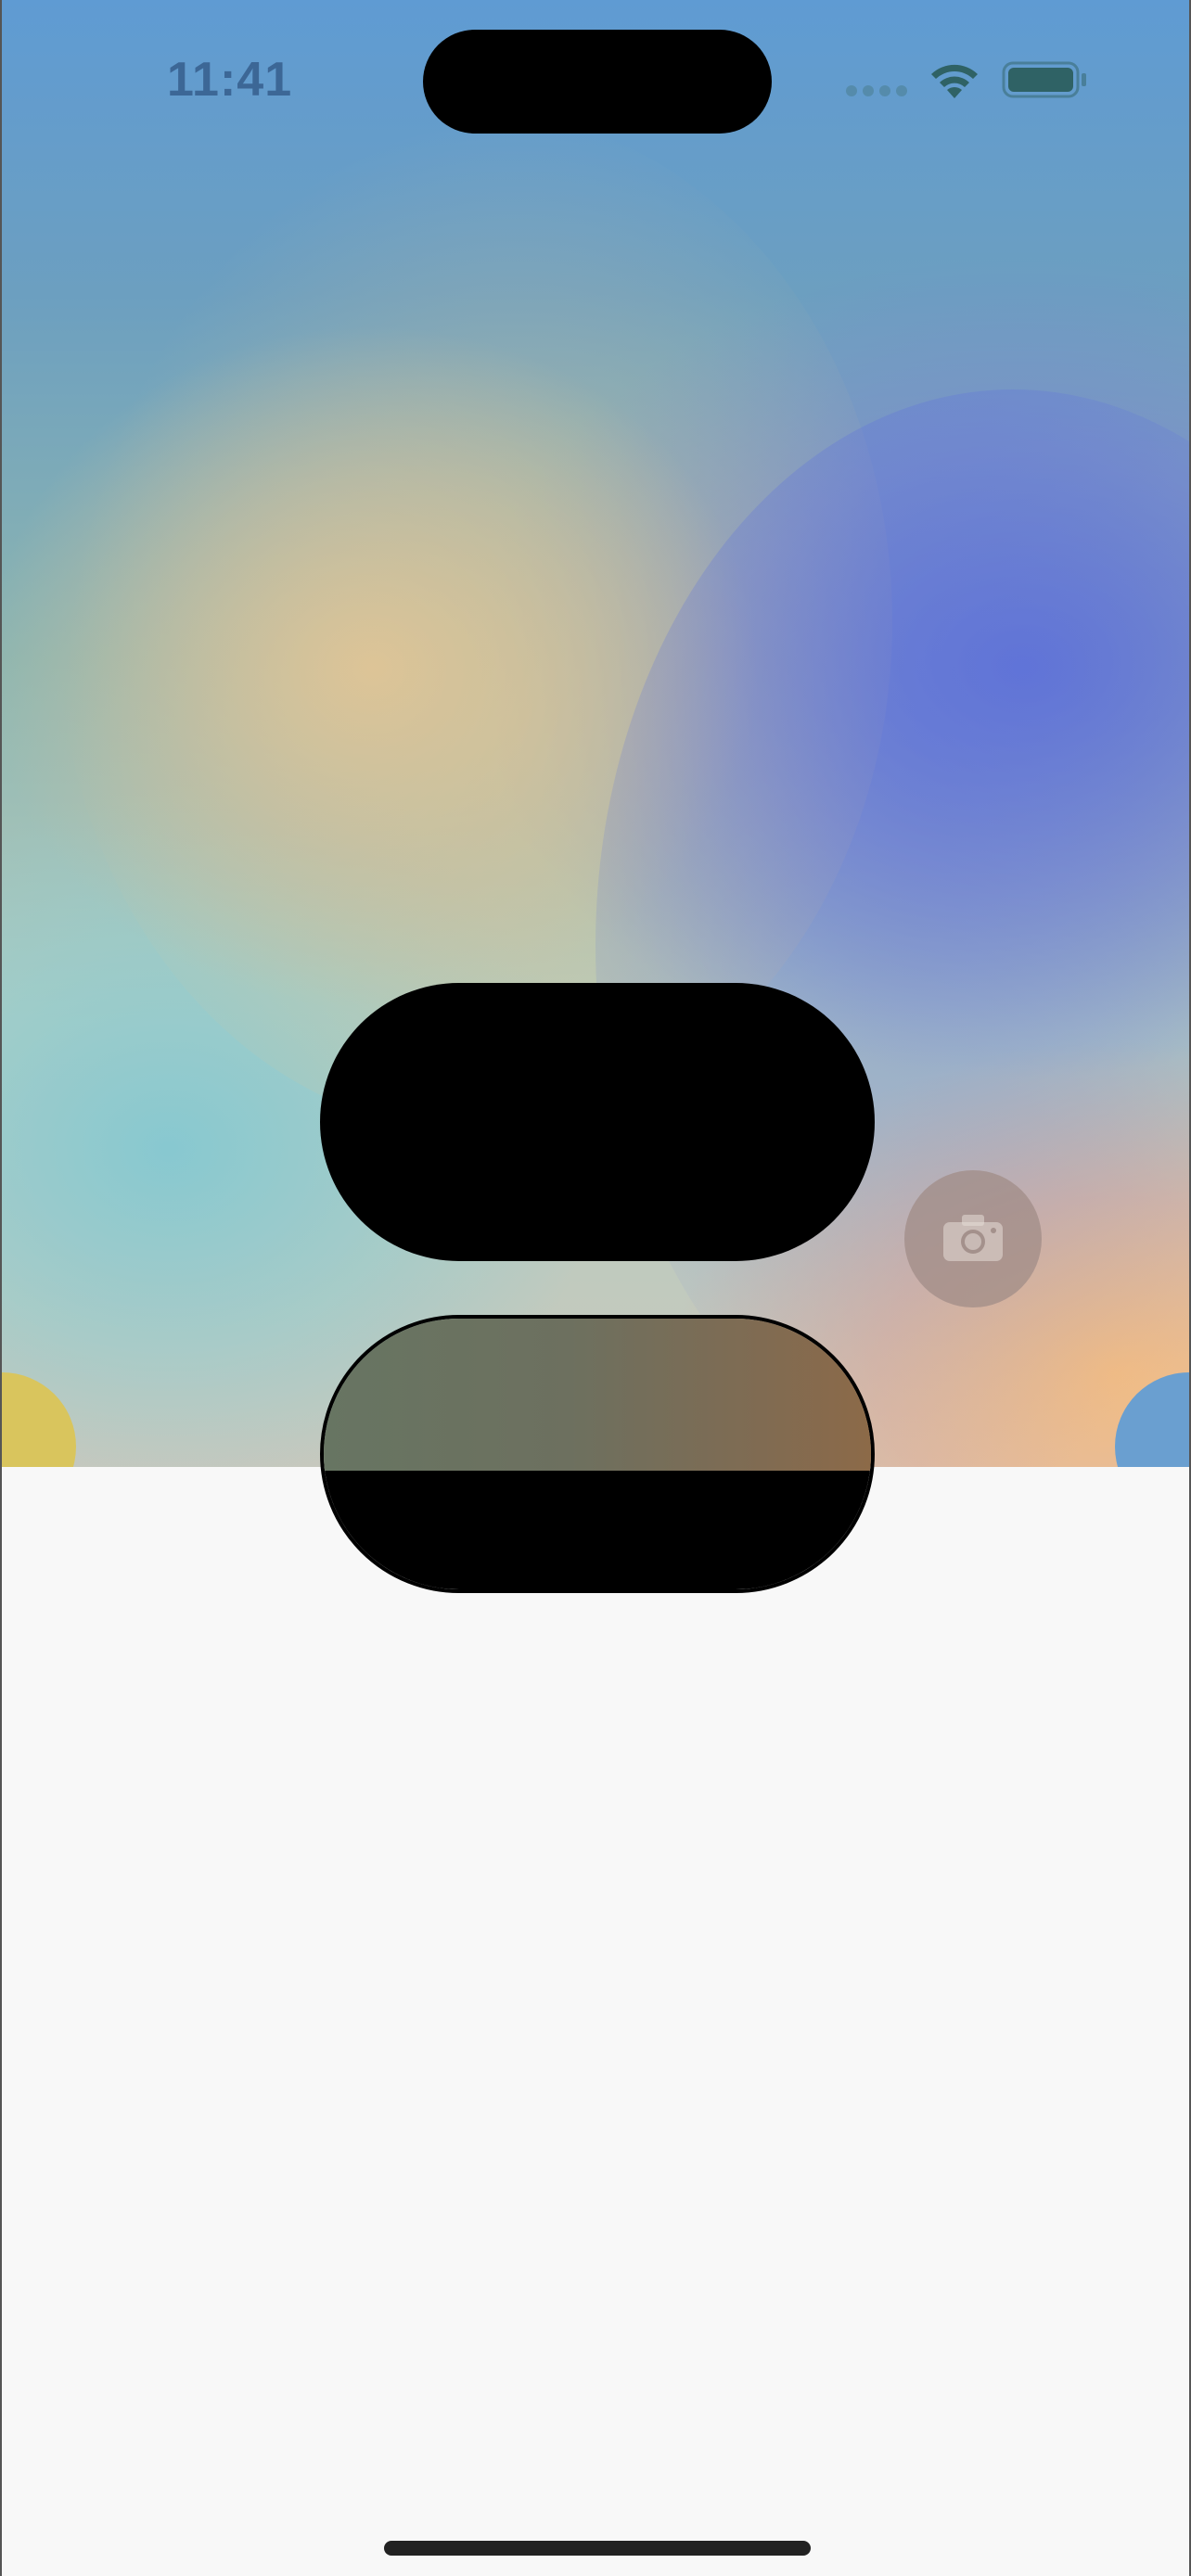 The height and width of the screenshot is (2576, 1191). Describe the element at coordinates (597, 1122) in the screenshot. I see `redacted-pill-top` at that location.